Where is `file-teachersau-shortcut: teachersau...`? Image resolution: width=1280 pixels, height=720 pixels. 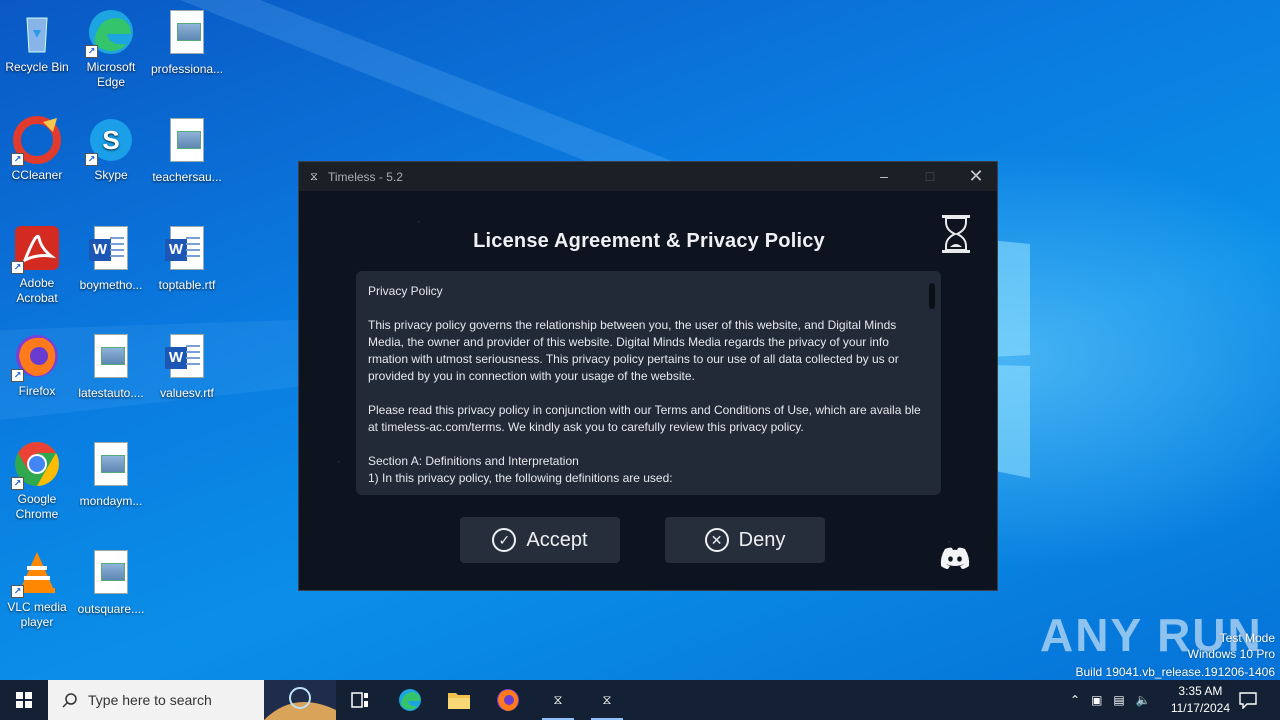
file-teachersau-shortcut: teachersau... is located at coordinates (187, 150).